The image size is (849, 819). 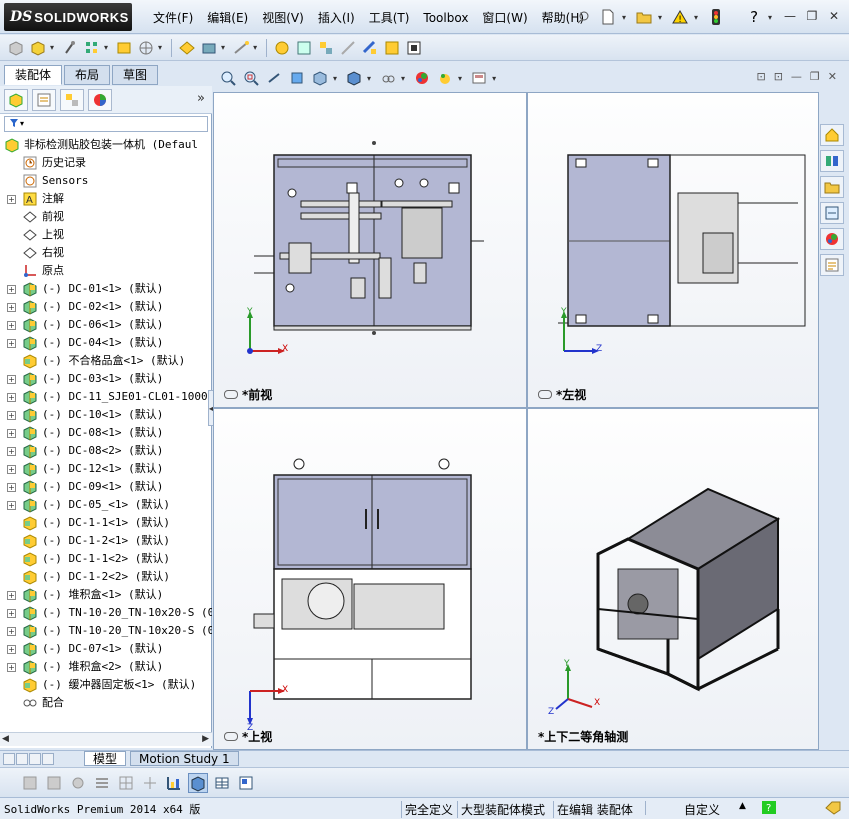 I want to click on move-component-icon, so click(x=146, y=48).